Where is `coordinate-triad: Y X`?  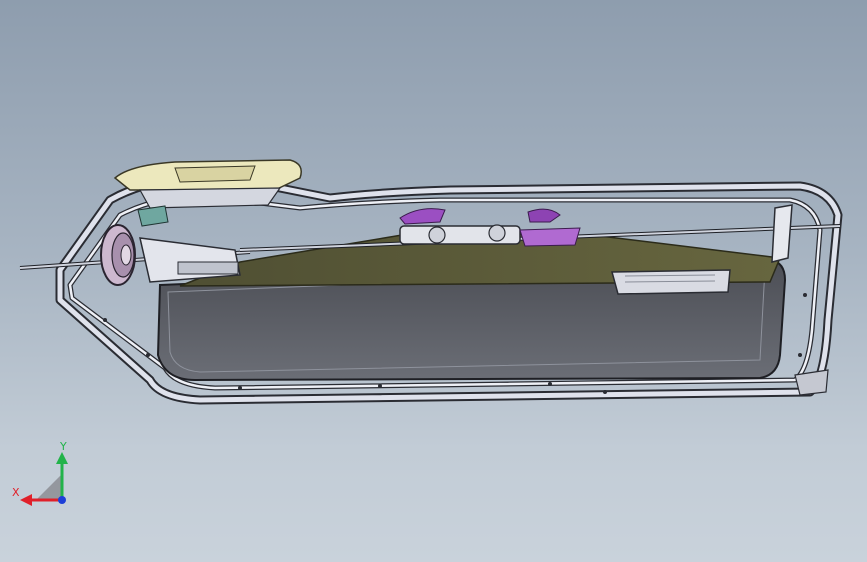 coordinate-triad: Y X is located at coordinates (45, 475).